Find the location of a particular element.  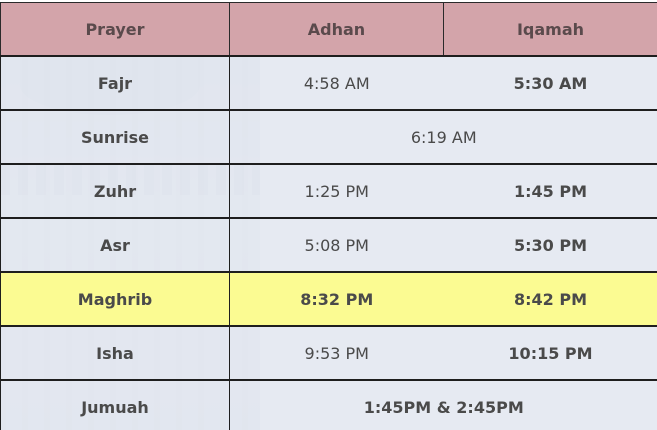

table-row-asr: Asr 5:08 PM 5:30 PM is located at coordinates (328, 245).